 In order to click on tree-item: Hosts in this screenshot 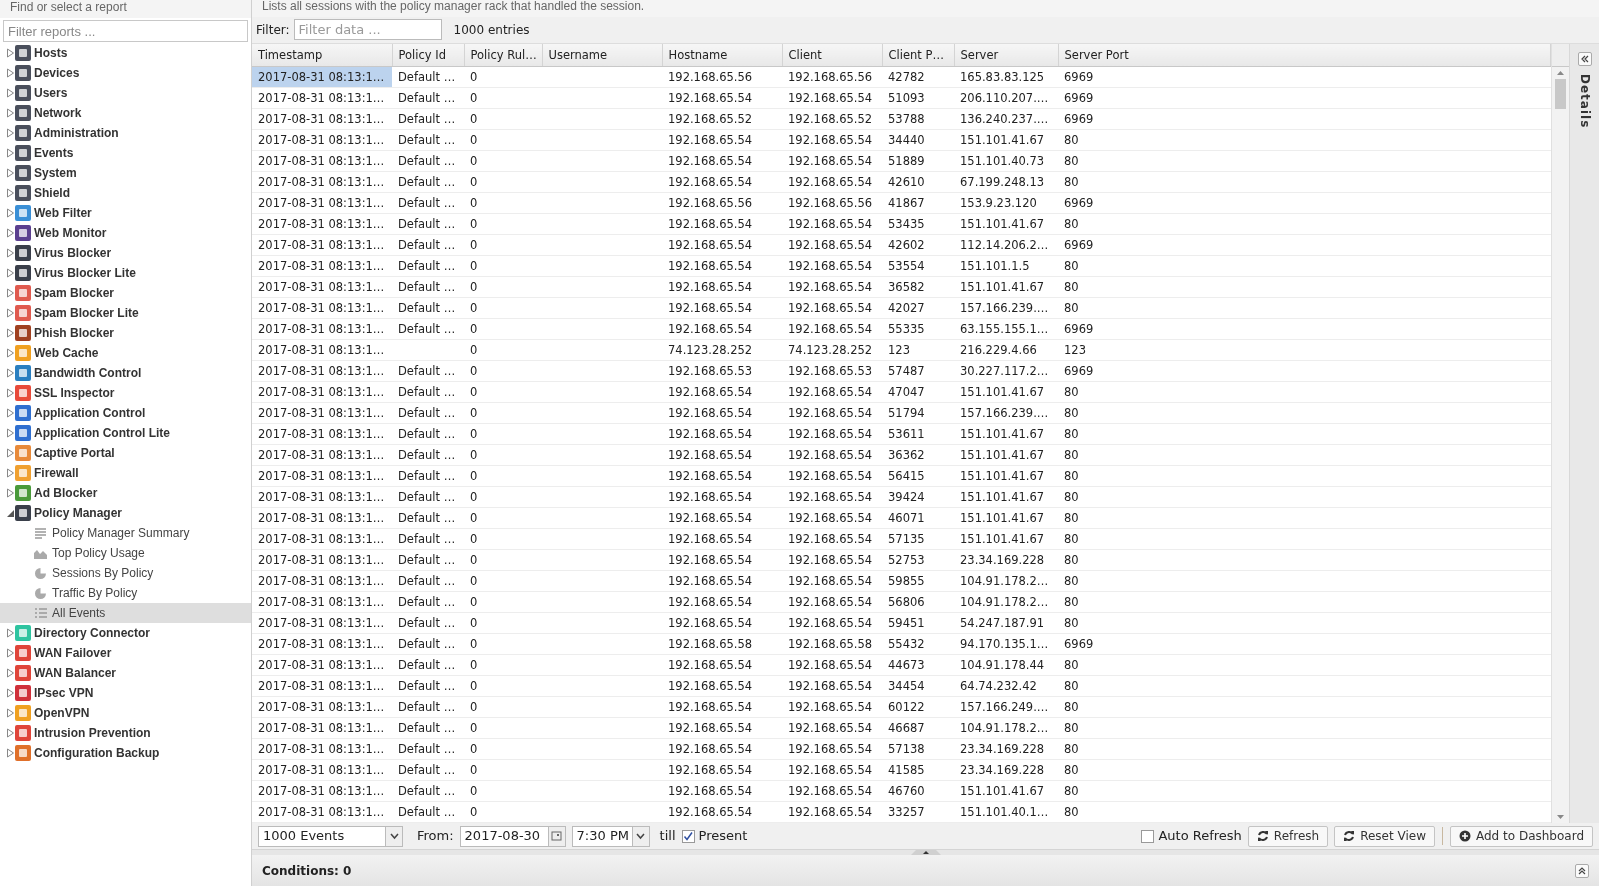, I will do `click(125, 53)`.